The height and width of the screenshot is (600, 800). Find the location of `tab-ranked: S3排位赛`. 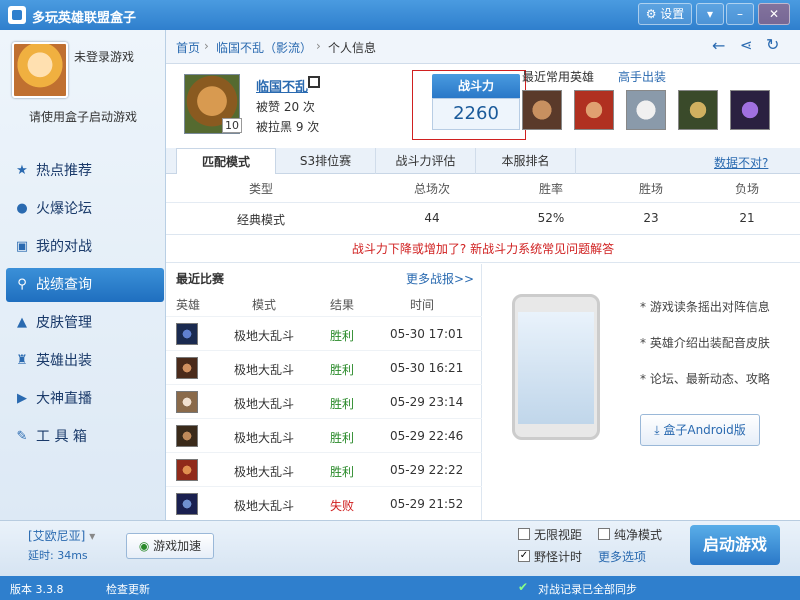

tab-ranked: S3排位赛 is located at coordinates (326, 161).